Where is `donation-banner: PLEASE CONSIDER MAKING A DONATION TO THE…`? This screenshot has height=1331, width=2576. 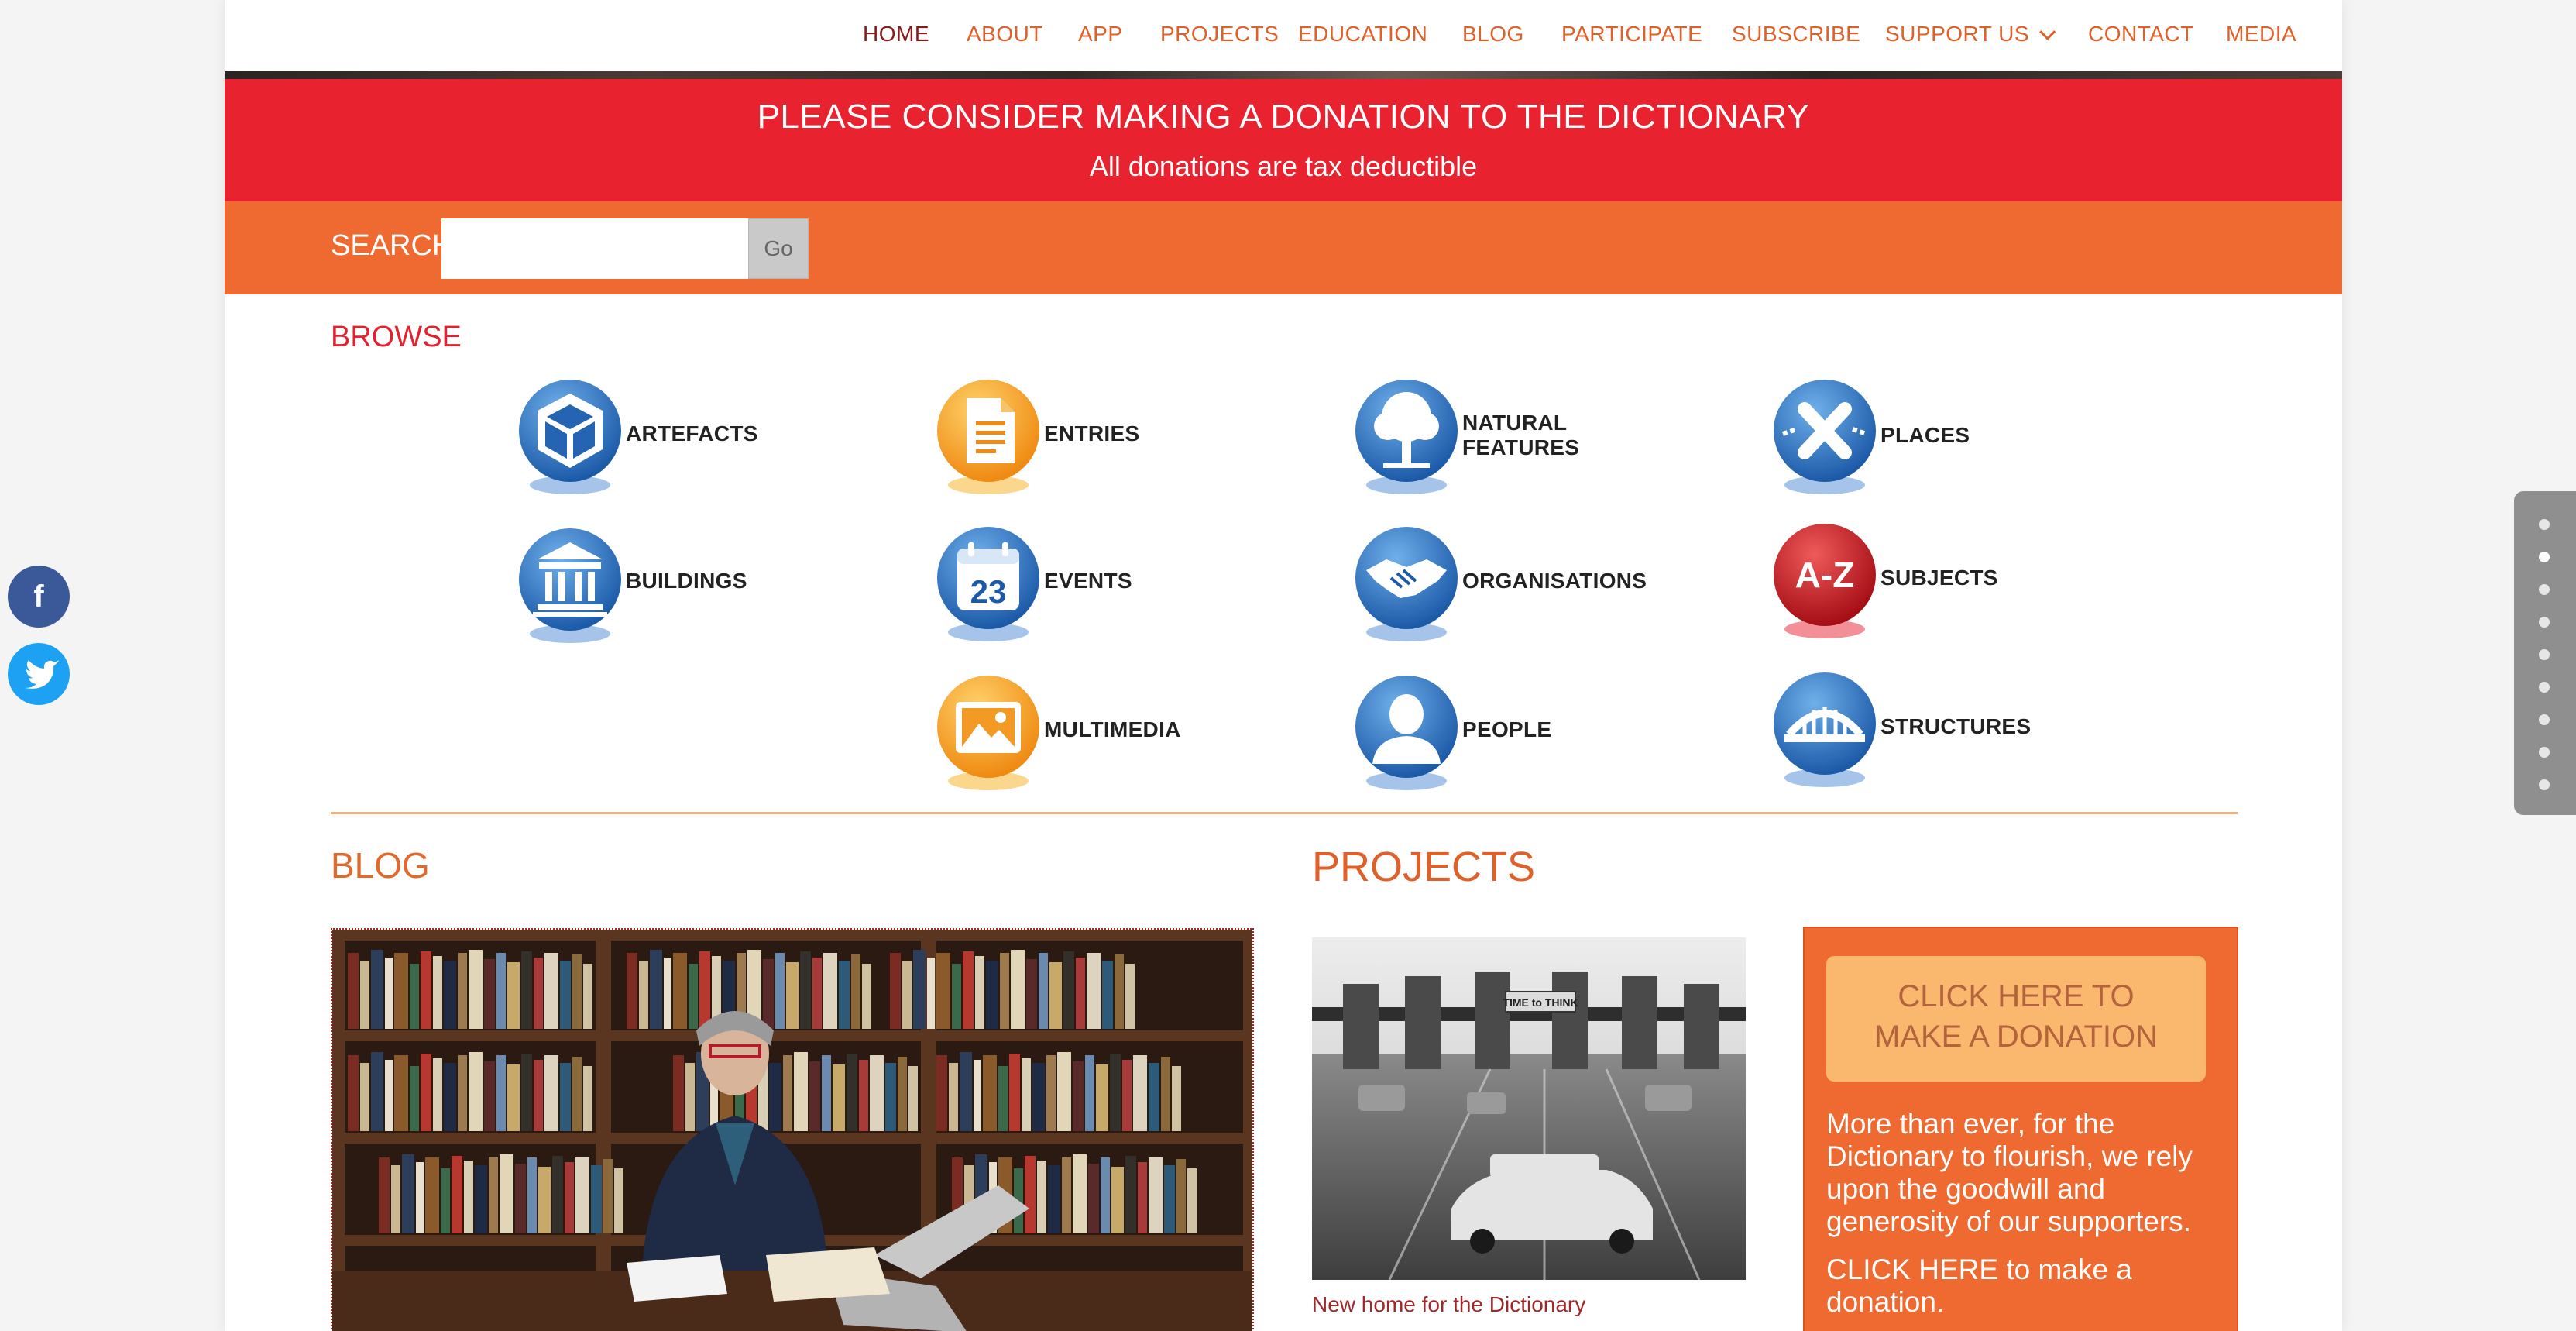
donation-banner: PLEASE CONSIDER MAKING A DONATION TO THE… is located at coordinates (1283, 140).